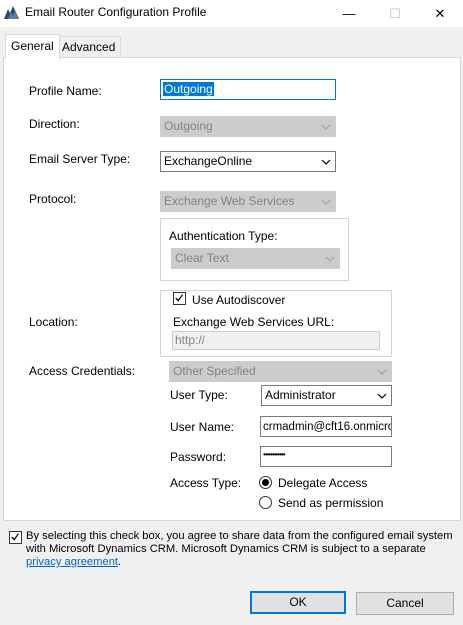 The width and height of the screenshot is (463, 625). What do you see at coordinates (188, 89) in the screenshot?
I see `profile-name-value: Outgoing` at bounding box center [188, 89].